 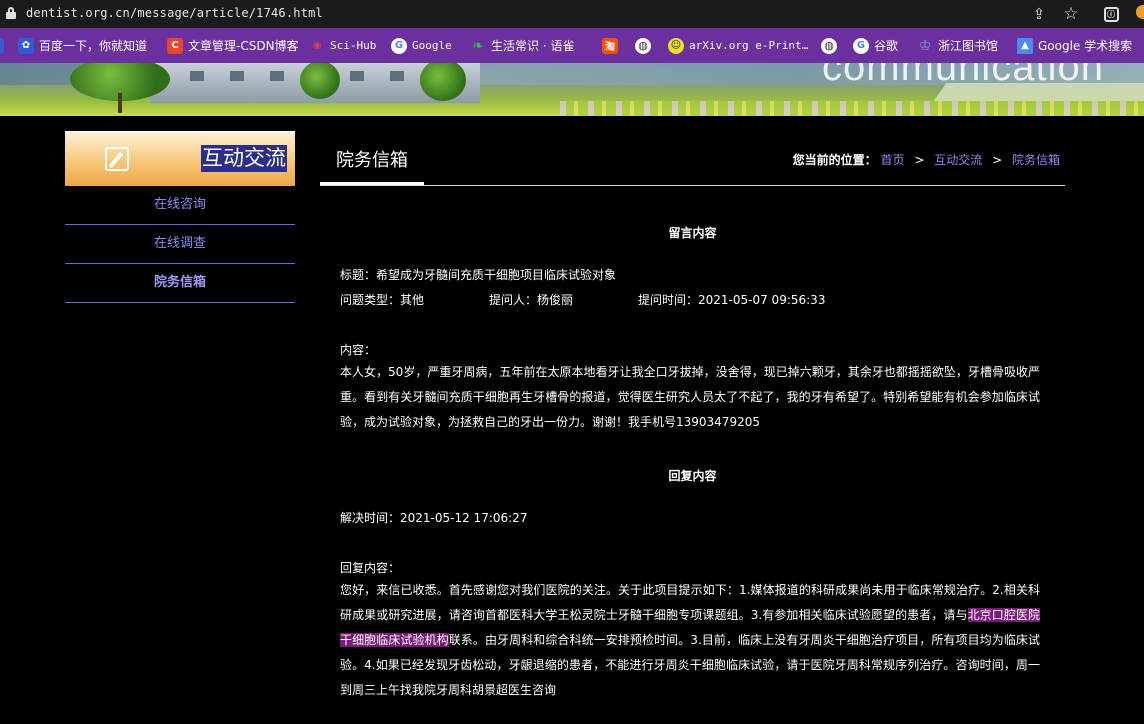 I want to click on header-divider, so click(x=692, y=185).